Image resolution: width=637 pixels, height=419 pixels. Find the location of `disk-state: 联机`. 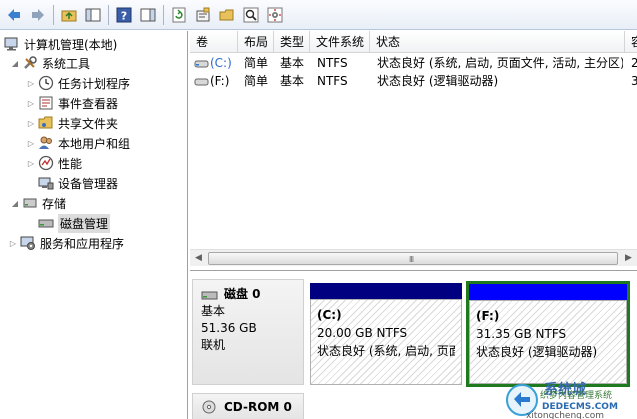

disk-state: 联机 is located at coordinates (213, 345).